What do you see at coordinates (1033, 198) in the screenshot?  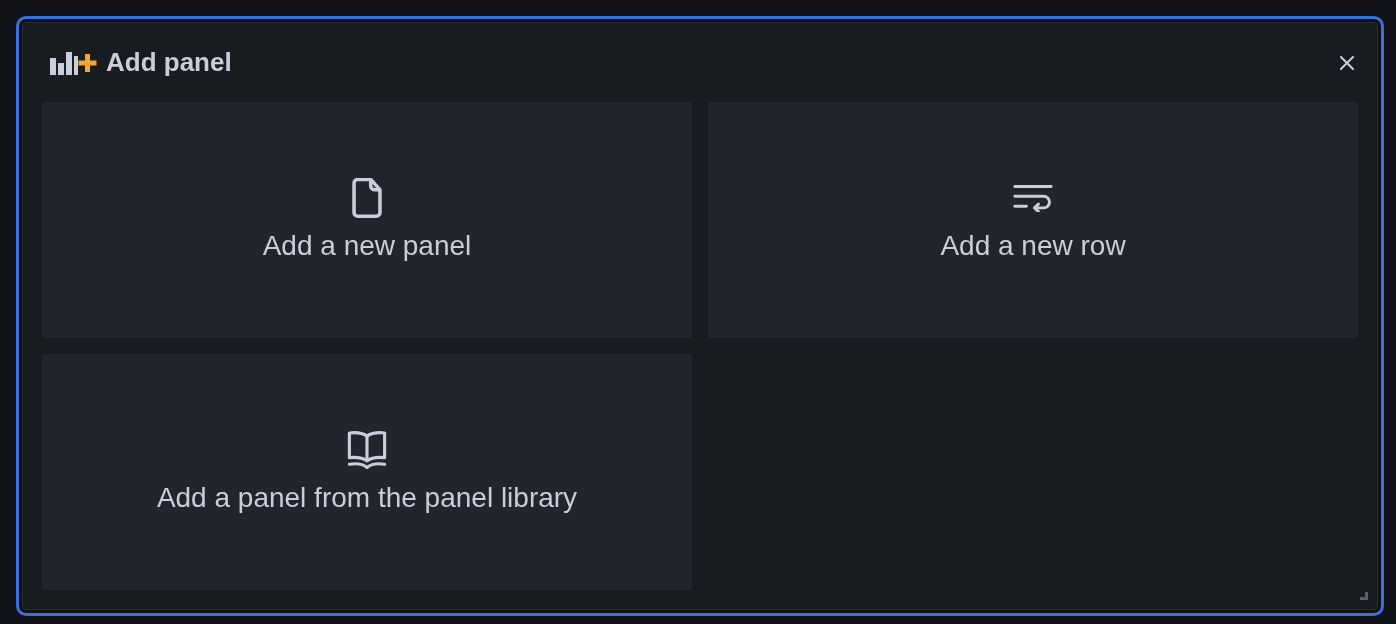 I see `text-wrap-icon` at bounding box center [1033, 198].